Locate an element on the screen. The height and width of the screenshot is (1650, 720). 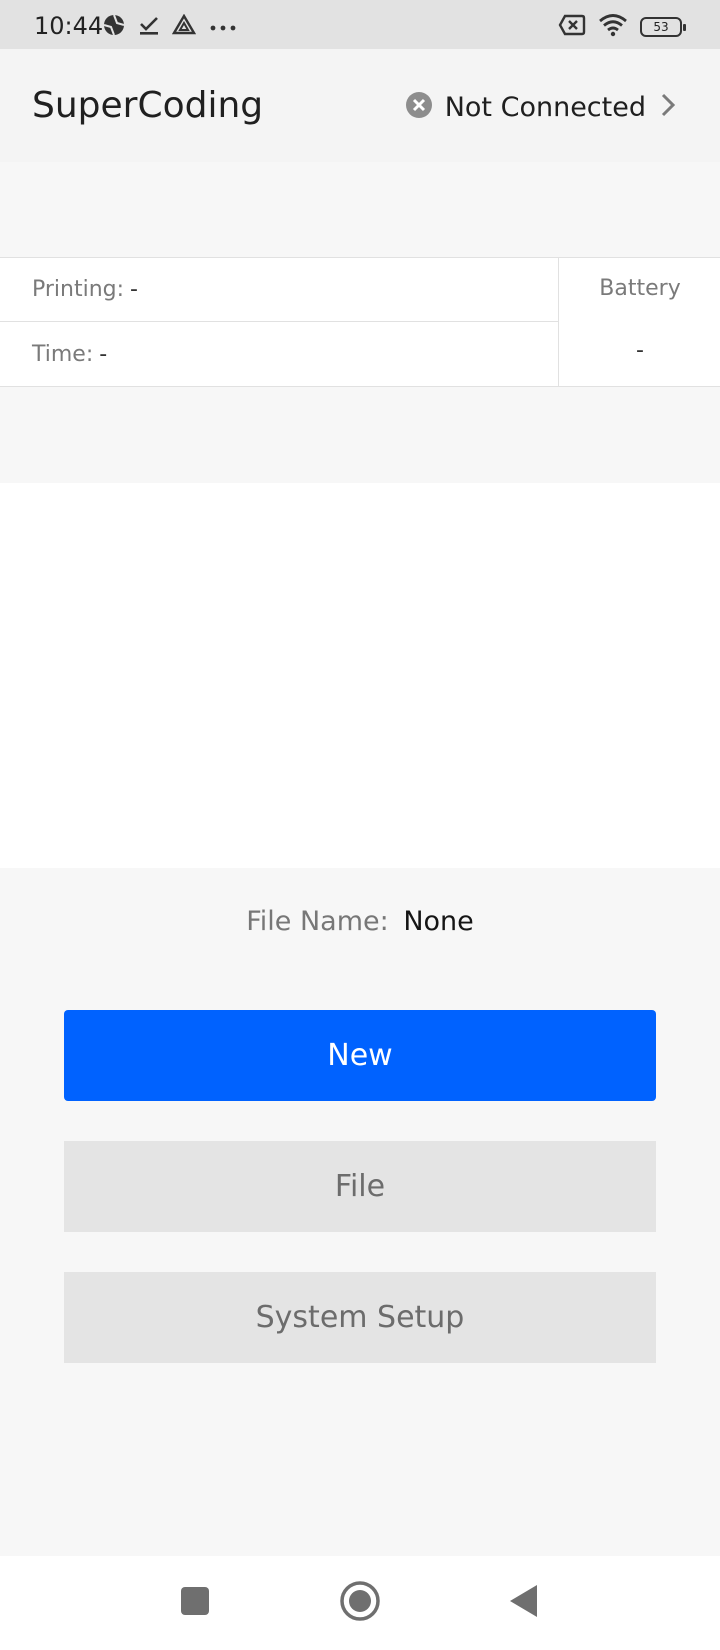
aperture-icon is located at coordinates (114, 27).